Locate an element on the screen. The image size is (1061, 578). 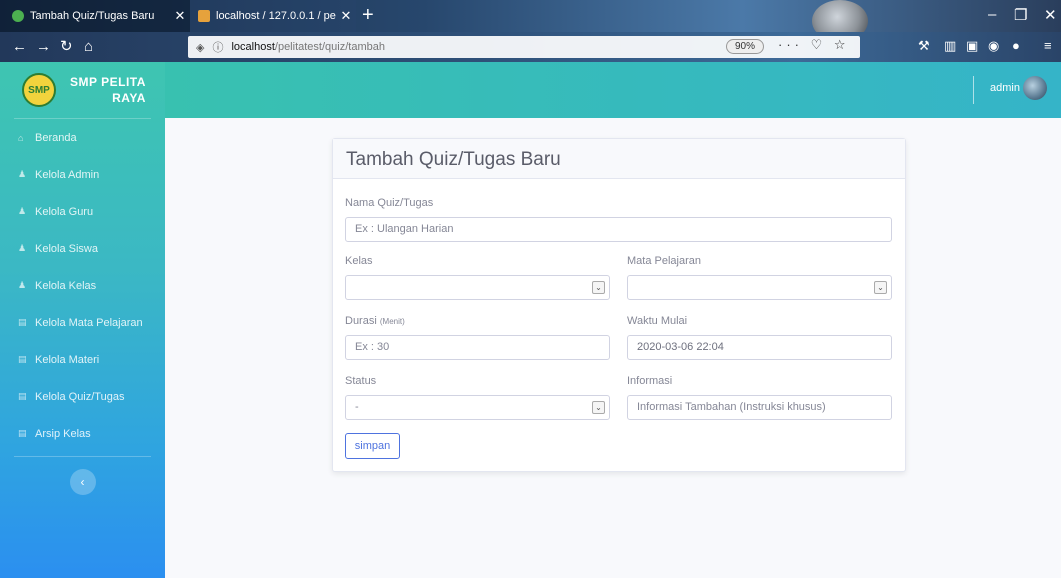
waktu-label: Waktu Mulai is located at coordinates (657, 321).